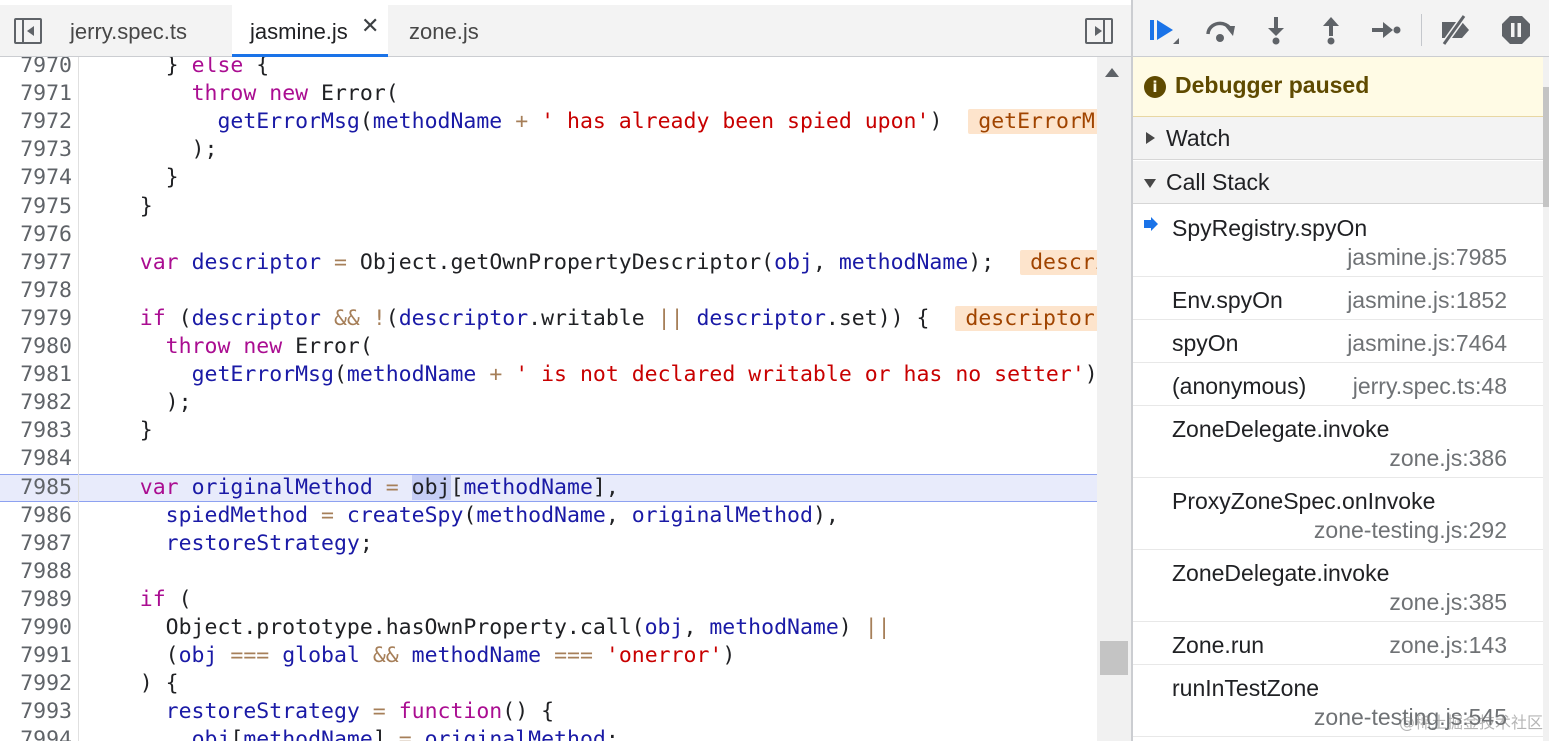 The image size is (1549, 741). What do you see at coordinates (1338, 586) in the screenshot?
I see `call-frame: ZoneDelegate.invoke zone.js:385` at bounding box center [1338, 586].